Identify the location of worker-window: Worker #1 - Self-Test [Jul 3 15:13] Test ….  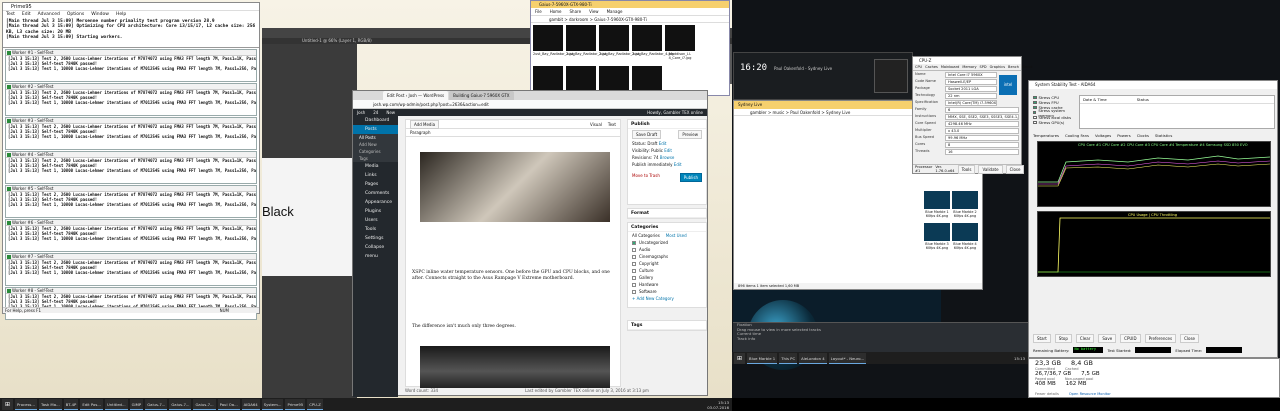
(131, 65).